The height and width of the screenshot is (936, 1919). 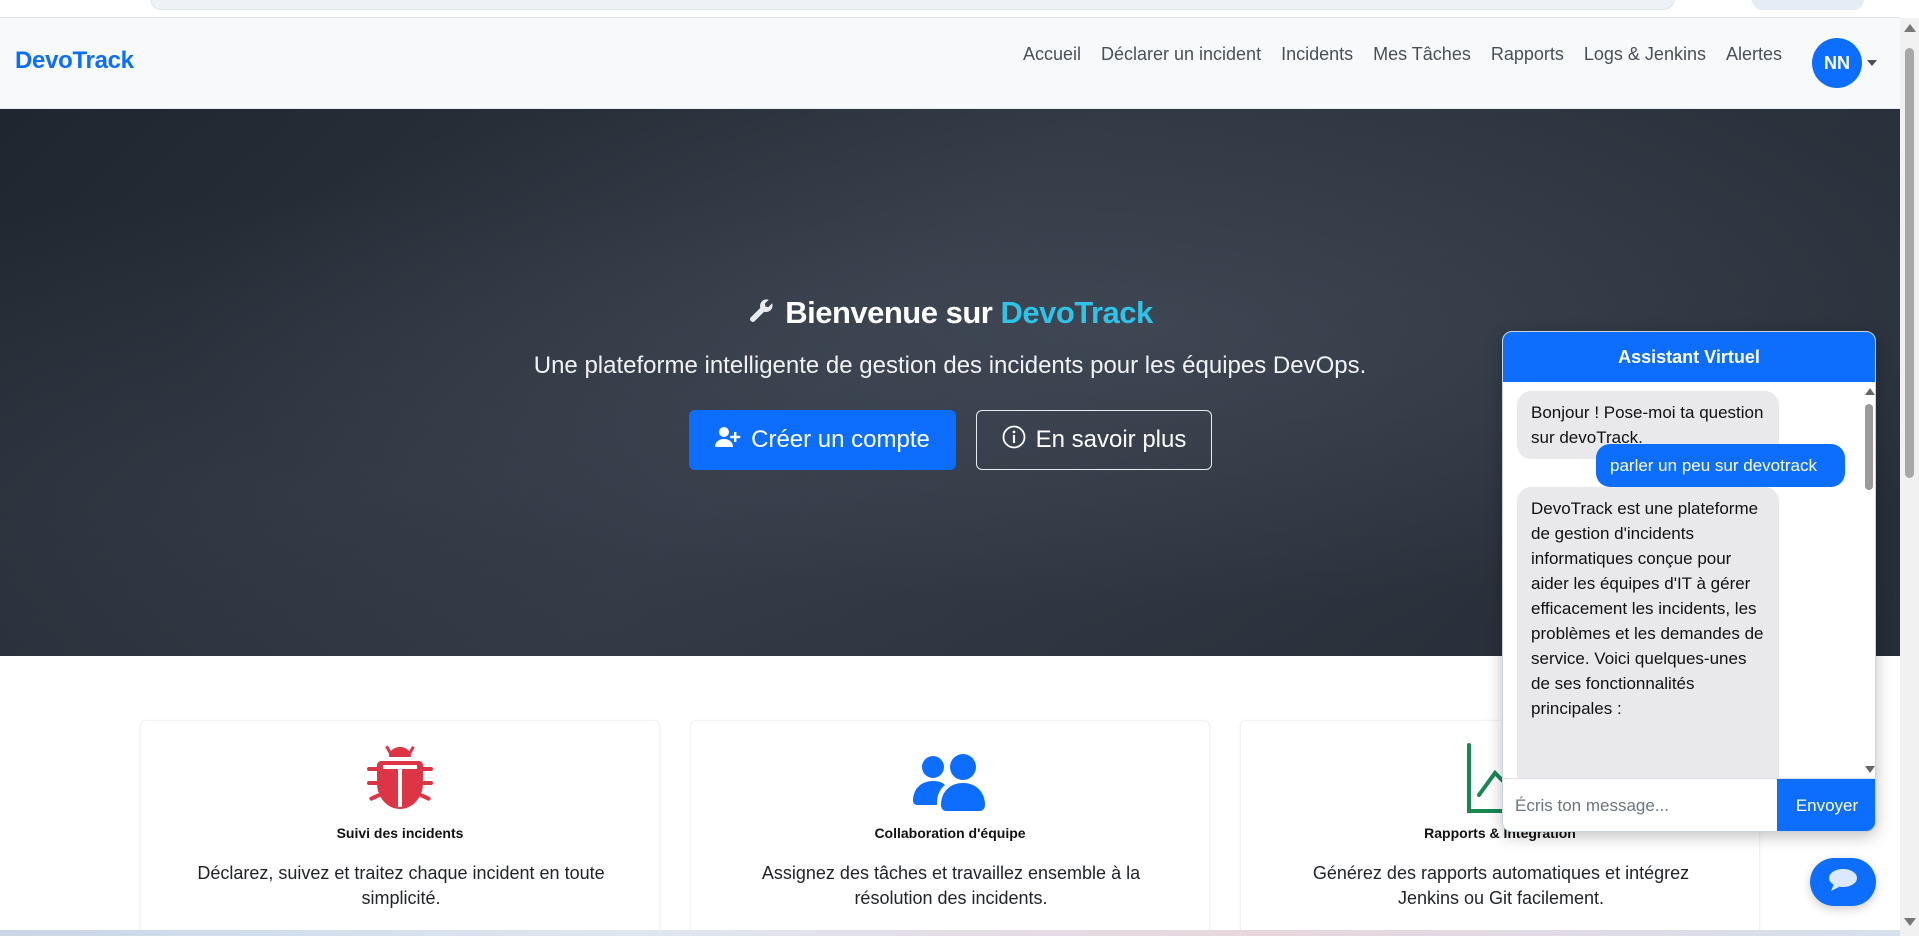 I want to click on chat-message-input, so click(x=1640, y=805).